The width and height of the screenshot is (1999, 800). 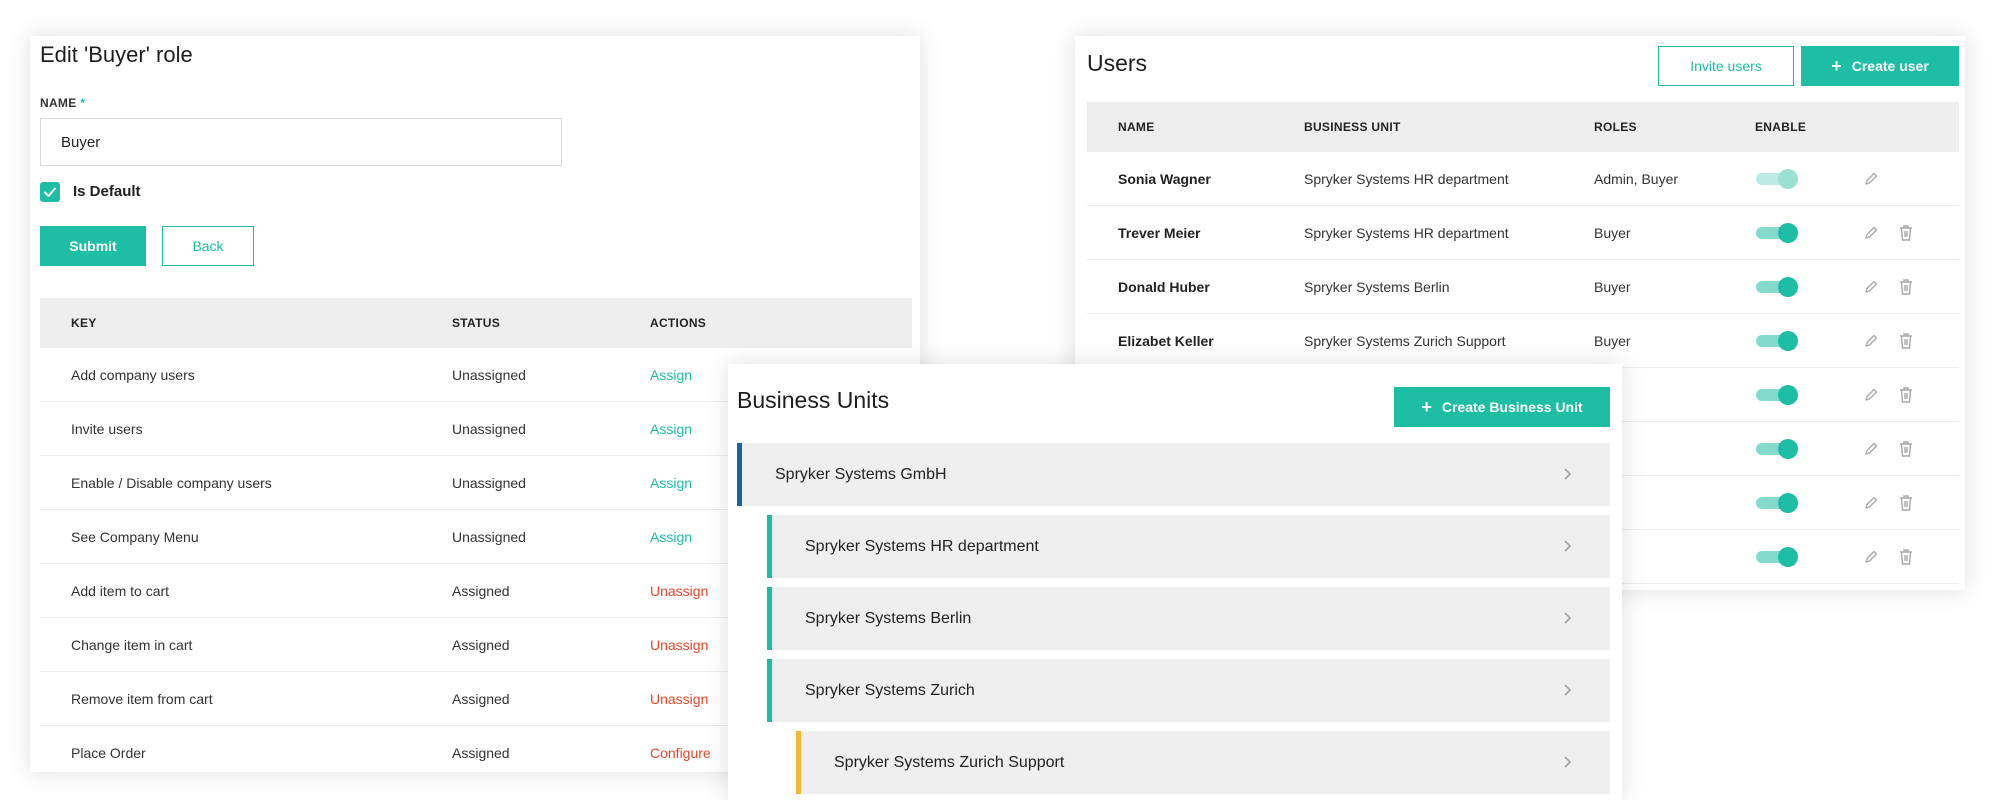 I want to click on user-name: Donald Huber, so click(x=1164, y=287).